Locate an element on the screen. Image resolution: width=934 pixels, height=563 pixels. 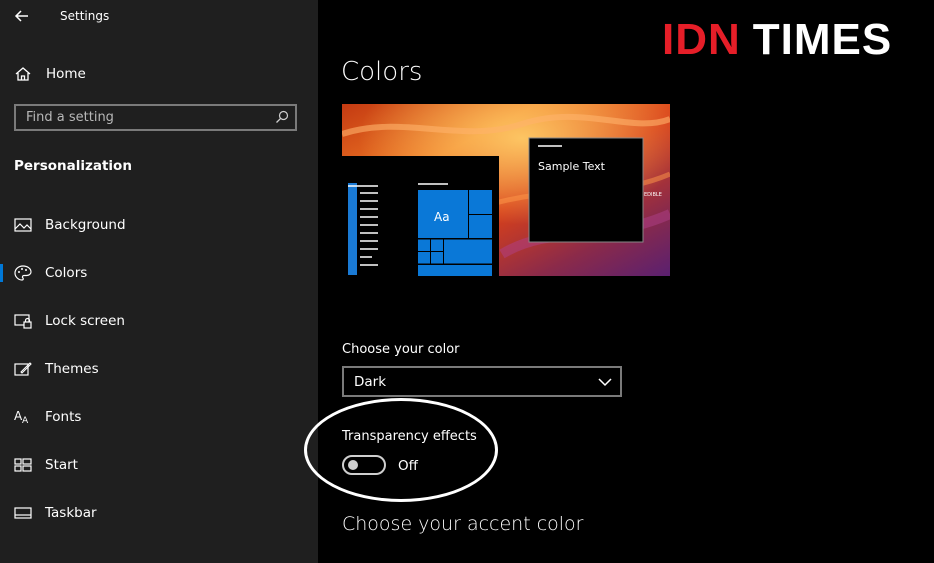
search-box is located at coordinates (155, 117).